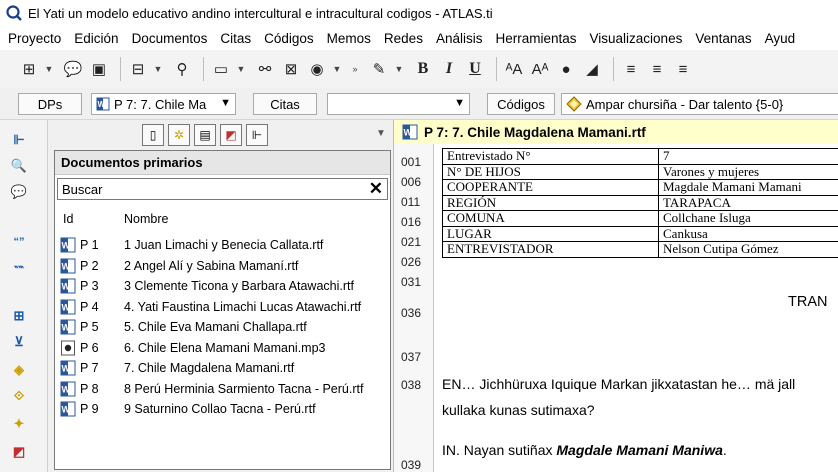 This screenshot has width=838, height=472. What do you see at coordinates (221, 69) in the screenshot?
I see `folder-open-icon: ▭` at bounding box center [221, 69].